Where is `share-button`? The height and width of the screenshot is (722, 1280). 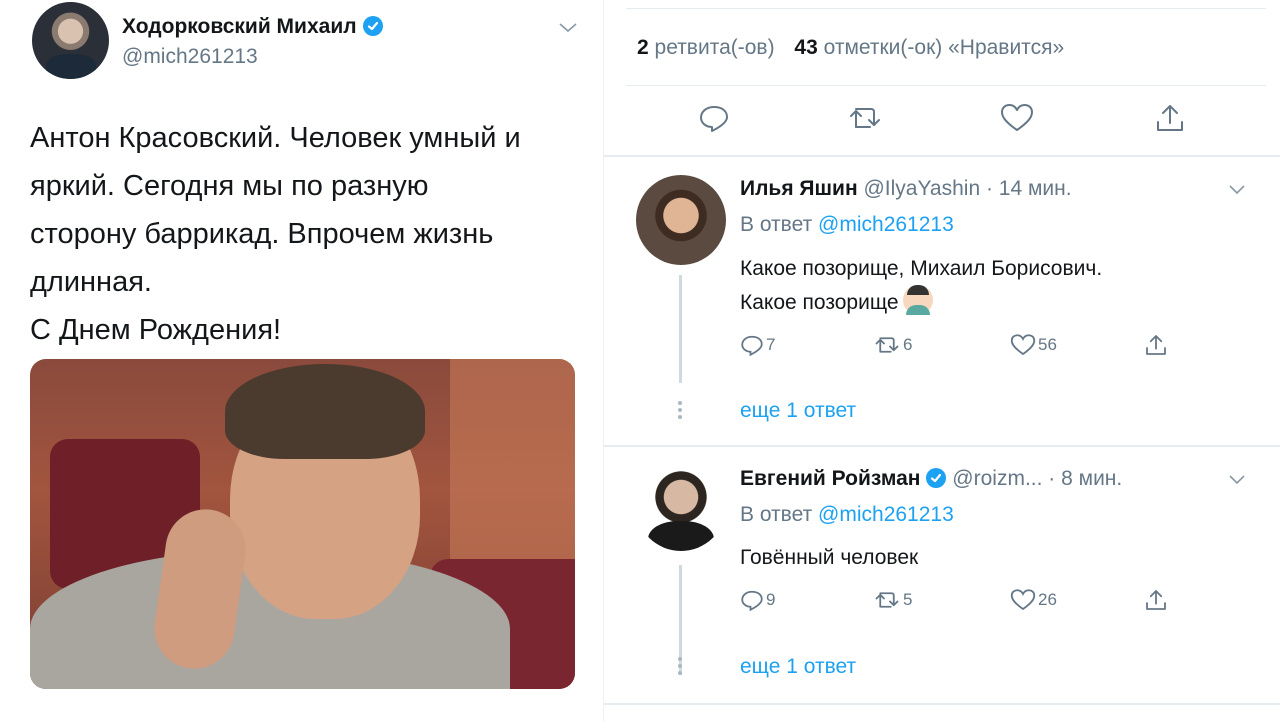
share-button is located at coordinates (1170, 118).